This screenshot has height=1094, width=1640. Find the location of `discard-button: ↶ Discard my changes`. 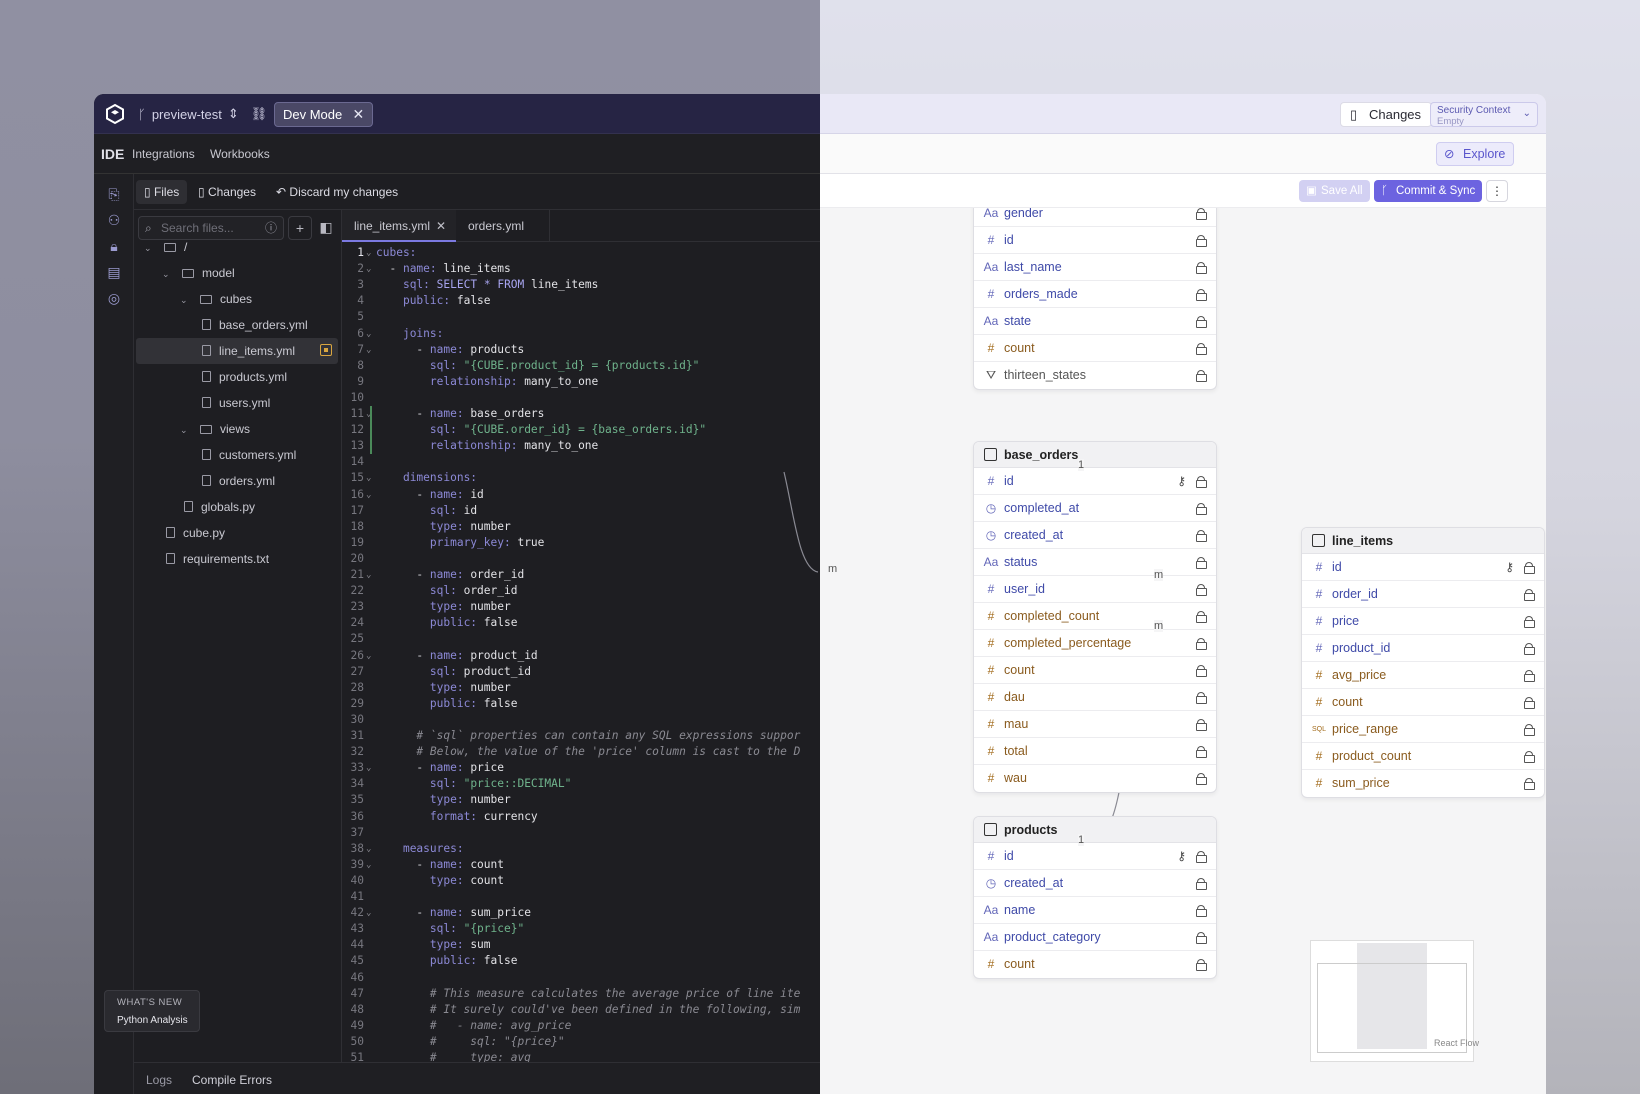

discard-button: ↶ Discard my changes is located at coordinates (337, 192).